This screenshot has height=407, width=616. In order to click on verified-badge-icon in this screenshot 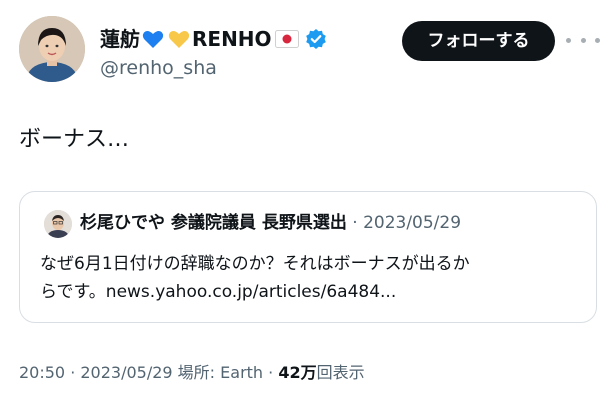, I will do `click(316, 39)`.